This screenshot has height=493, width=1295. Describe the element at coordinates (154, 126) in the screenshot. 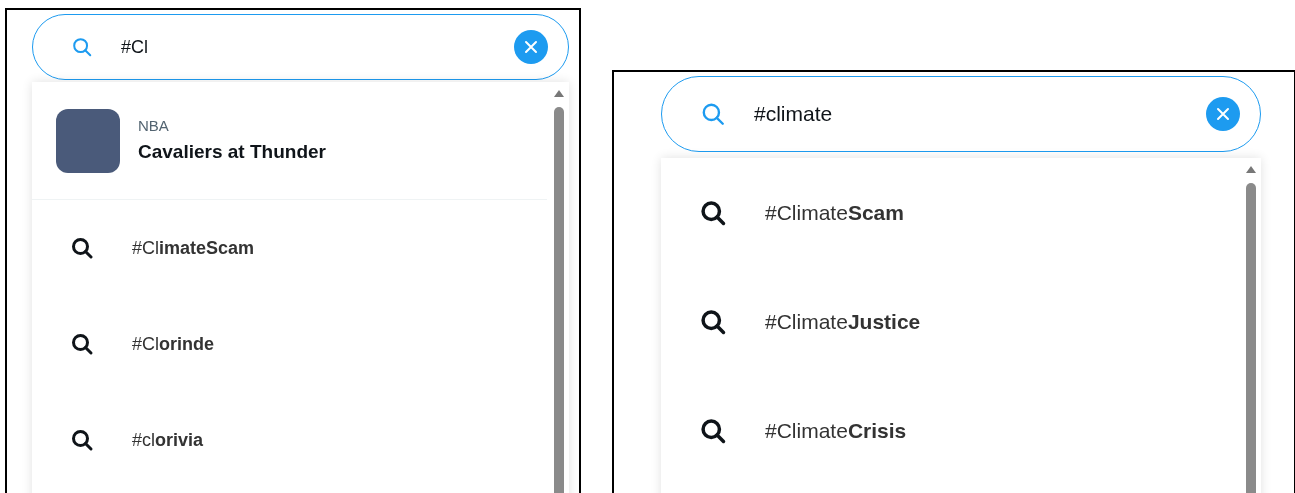

I see `event-category: NBA` at that location.